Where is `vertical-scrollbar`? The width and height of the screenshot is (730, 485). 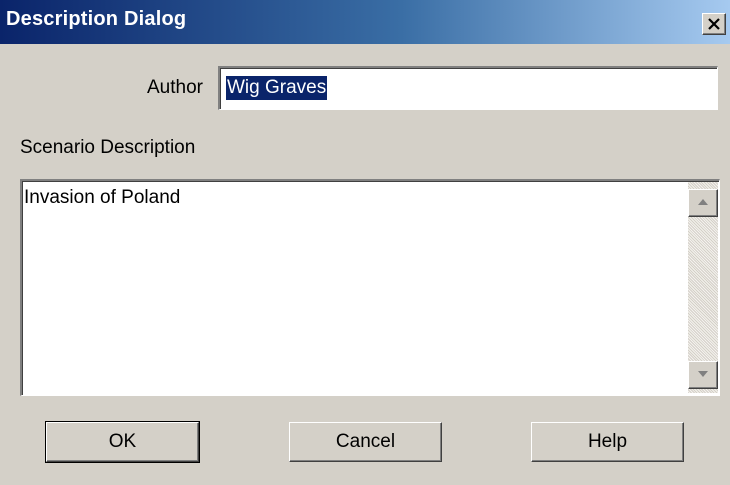
vertical-scrollbar is located at coordinates (703, 287).